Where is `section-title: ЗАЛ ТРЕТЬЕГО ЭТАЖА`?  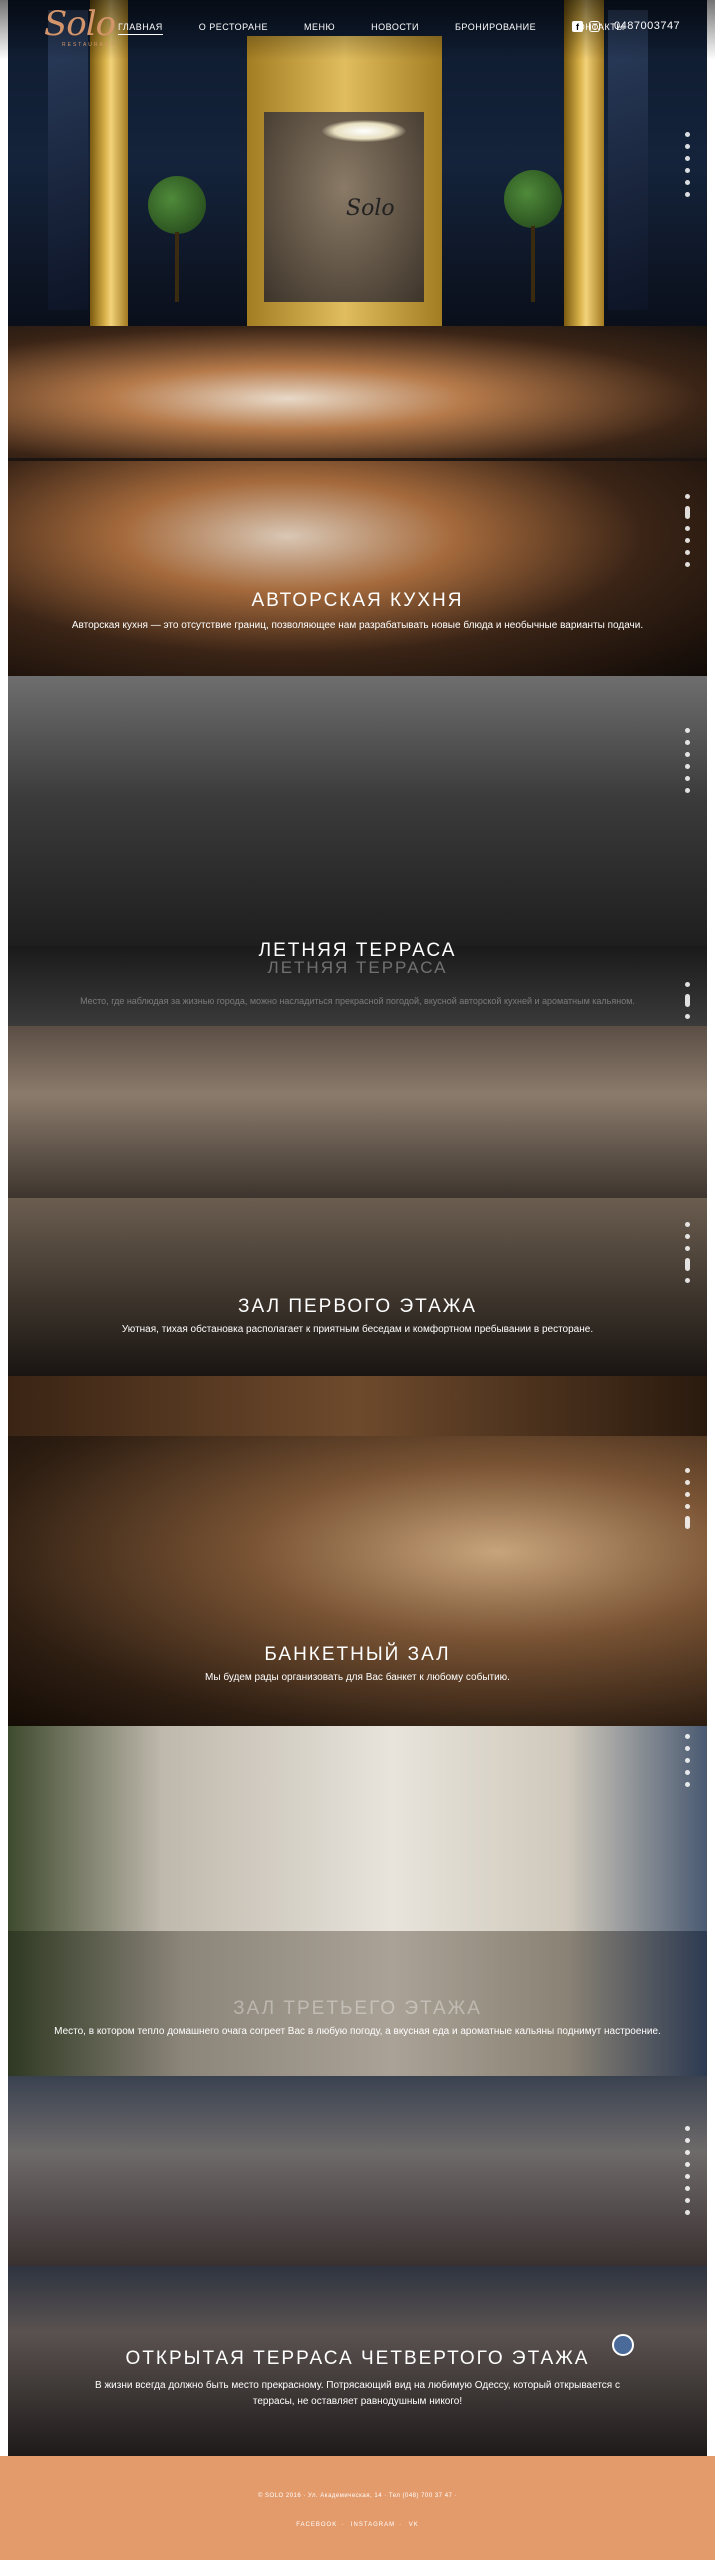
section-title: ЗАЛ ТРЕТЬЕГО ЭТАЖА is located at coordinates (357, 2008).